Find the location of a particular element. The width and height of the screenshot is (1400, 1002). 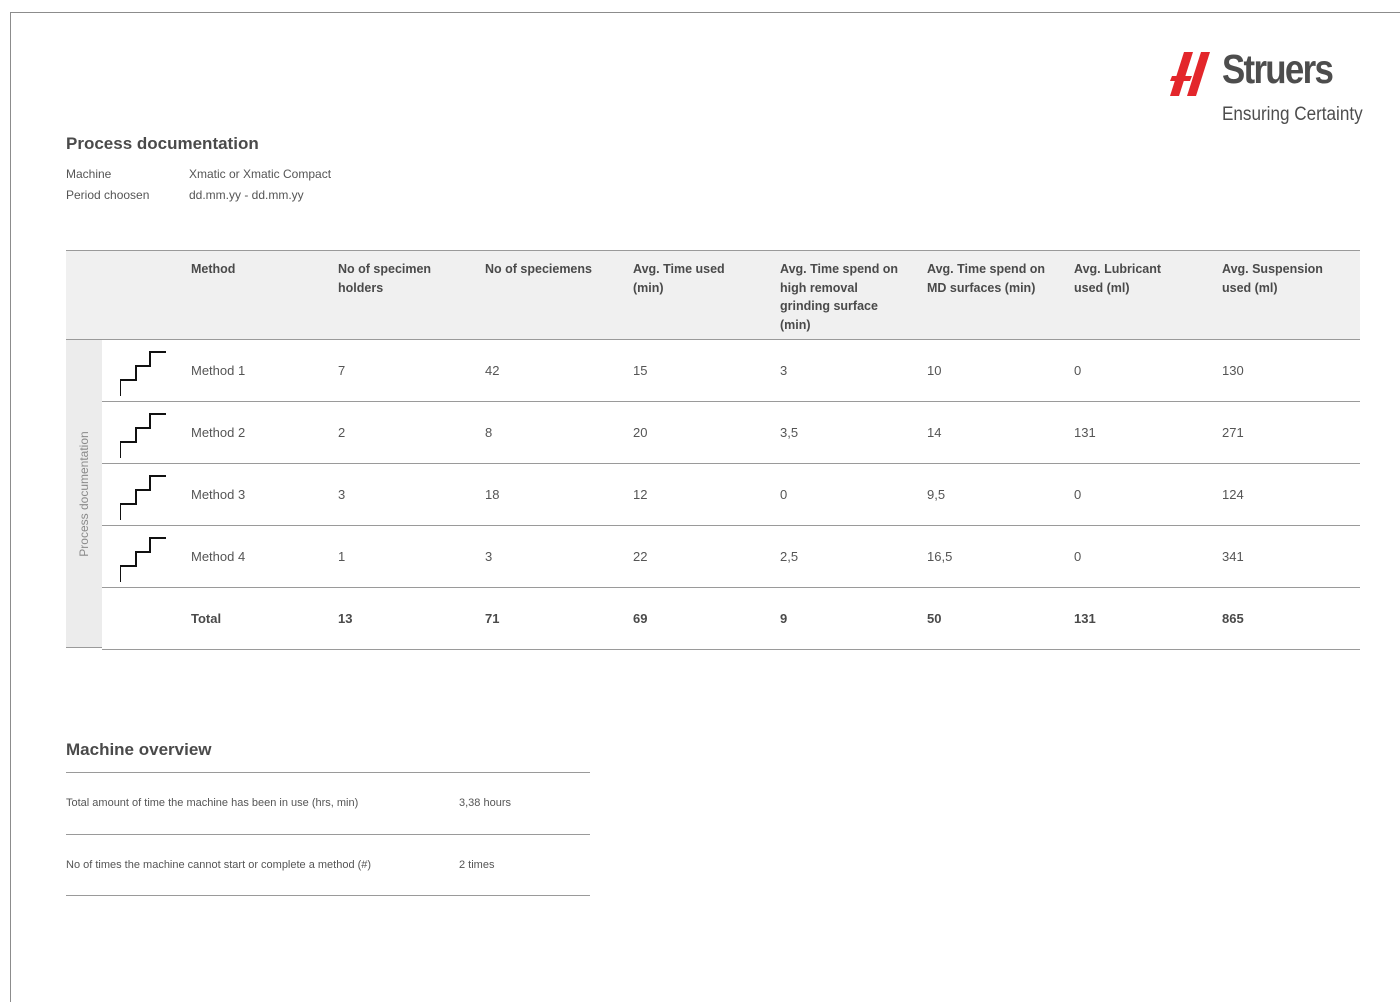

period-label: Period choosen is located at coordinates (108, 195).